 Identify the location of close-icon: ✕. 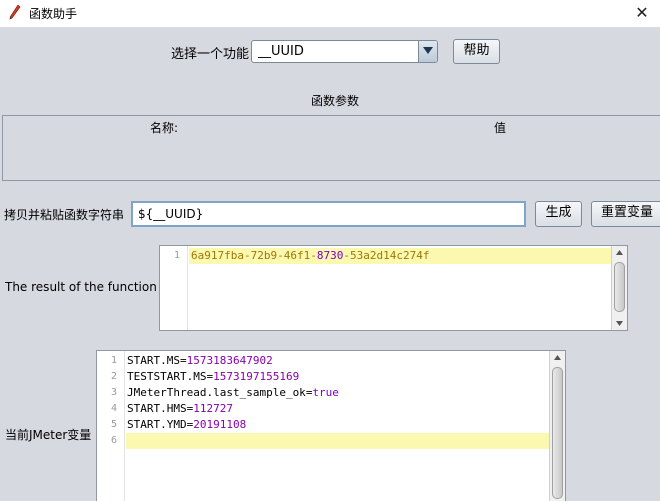
(642, 13).